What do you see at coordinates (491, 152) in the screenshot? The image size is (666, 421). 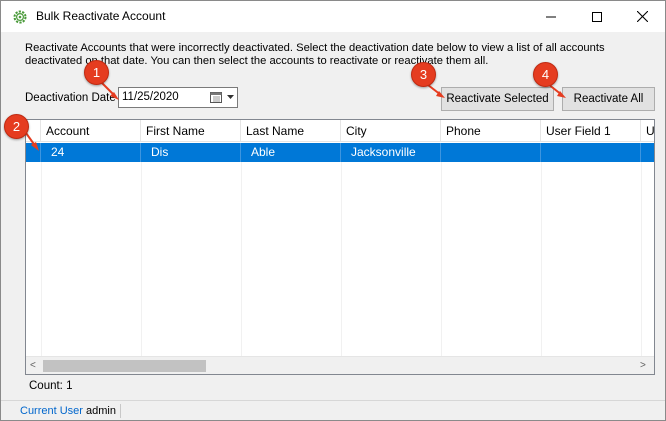 I see `cell-phone` at bounding box center [491, 152].